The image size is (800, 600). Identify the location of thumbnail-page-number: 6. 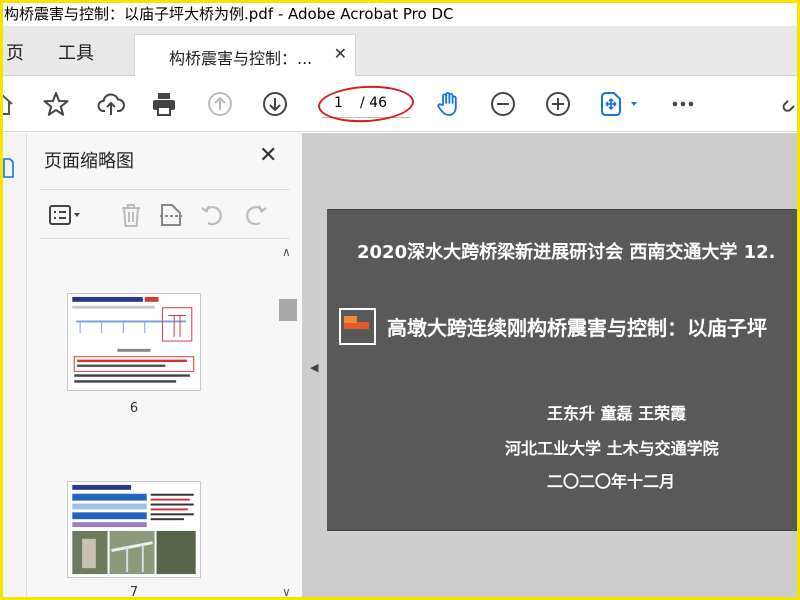
(134, 408).